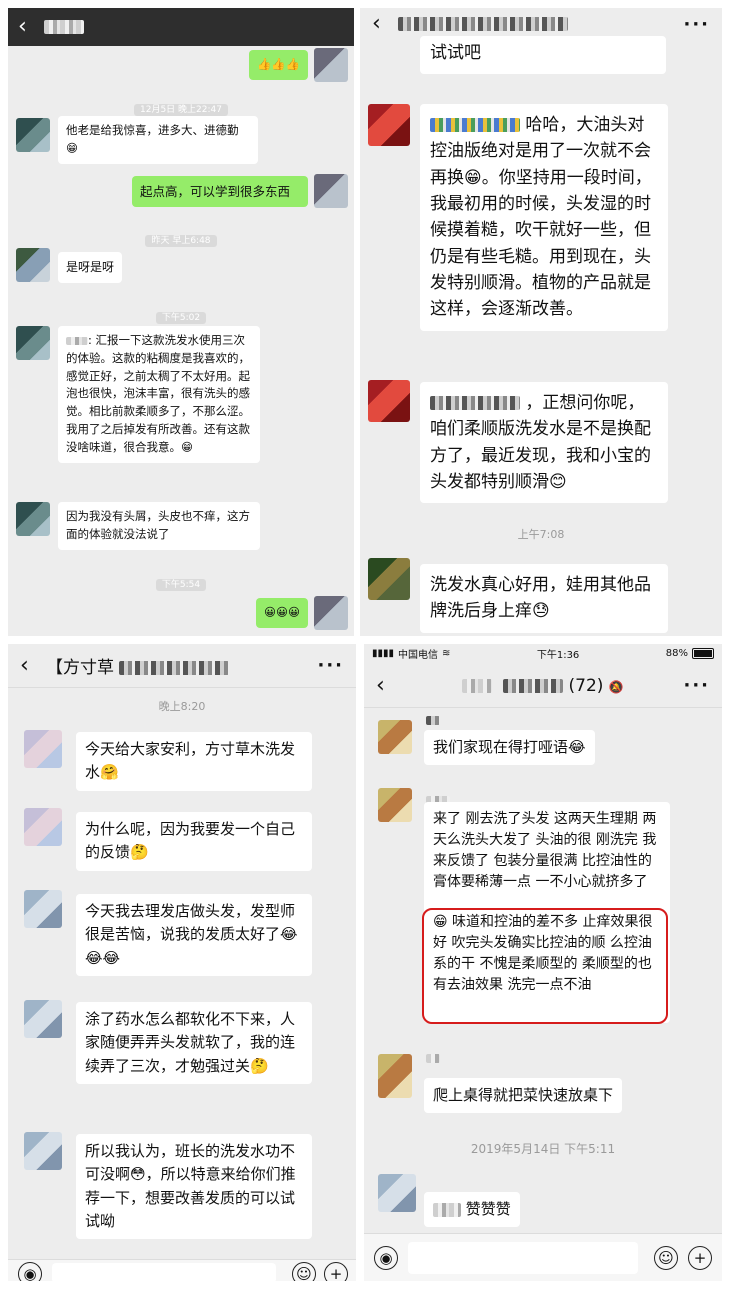 Image resolution: width=730 pixels, height=1289 pixels. Describe the element at coordinates (194, 841) in the screenshot. I see `message-bubble: 为什么呢，因为我要发一个自己的反馈🤔` at that location.